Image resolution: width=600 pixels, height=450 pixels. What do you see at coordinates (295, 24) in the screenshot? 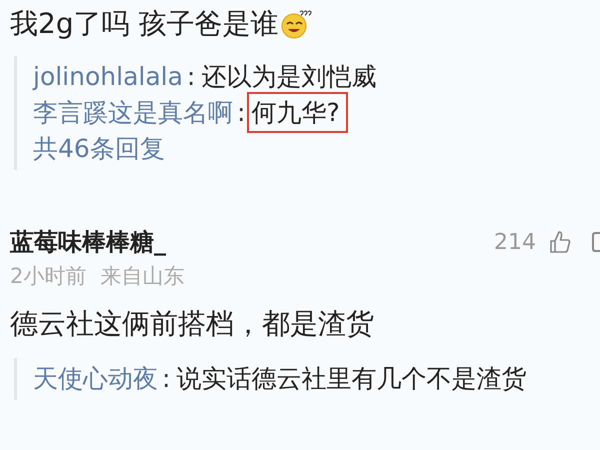
I see `emoji-icon` at bounding box center [295, 24].